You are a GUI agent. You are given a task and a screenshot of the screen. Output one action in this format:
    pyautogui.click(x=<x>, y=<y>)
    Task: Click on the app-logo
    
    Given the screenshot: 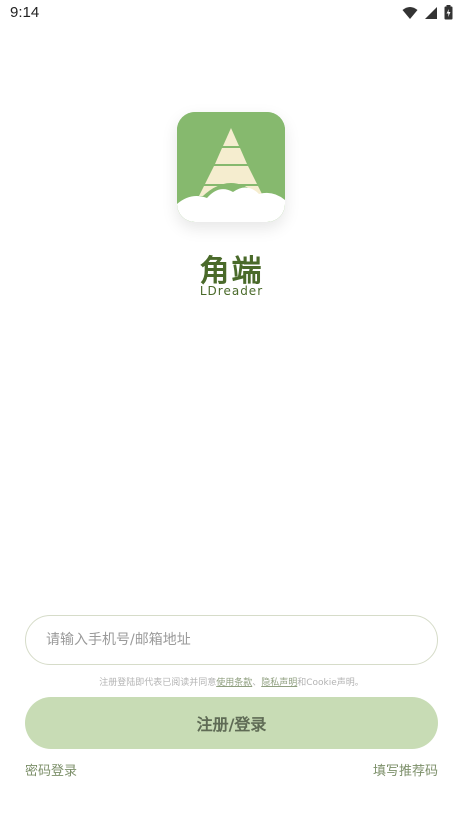 What is the action you would take?
    pyautogui.click(x=231, y=168)
    